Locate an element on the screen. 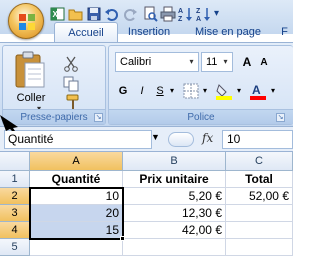 The width and height of the screenshot is (320, 268). row-header-4: 4 is located at coordinates (15, 230).